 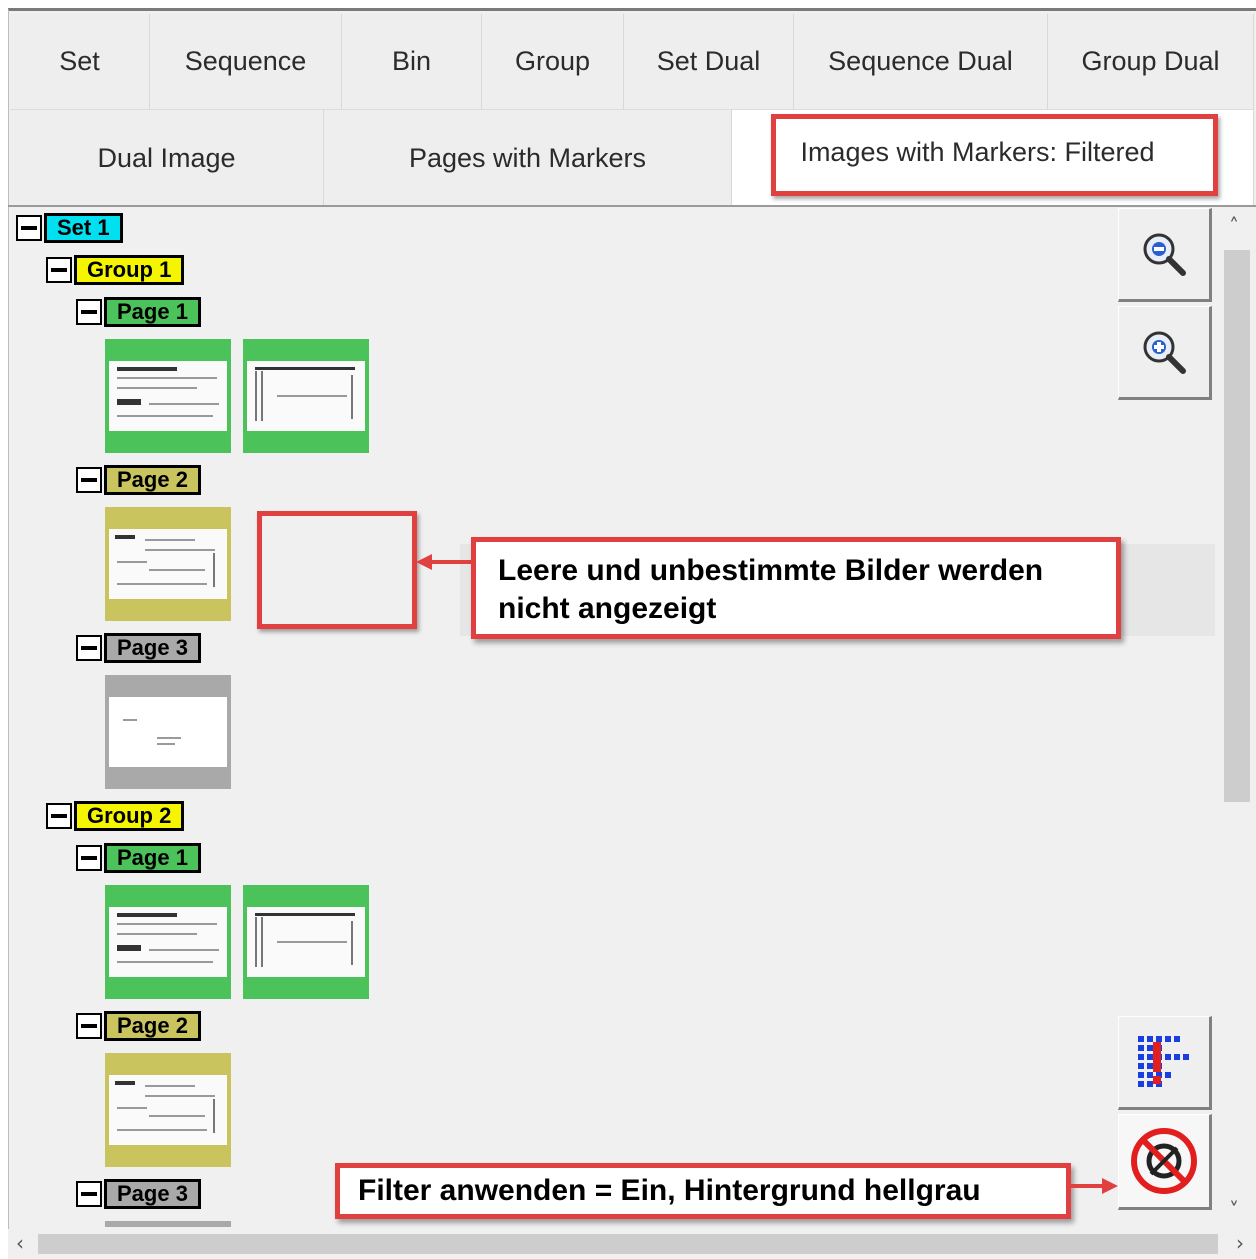 What do you see at coordinates (628, 1244) in the screenshot?
I see `horizontal-scroll-thumb` at bounding box center [628, 1244].